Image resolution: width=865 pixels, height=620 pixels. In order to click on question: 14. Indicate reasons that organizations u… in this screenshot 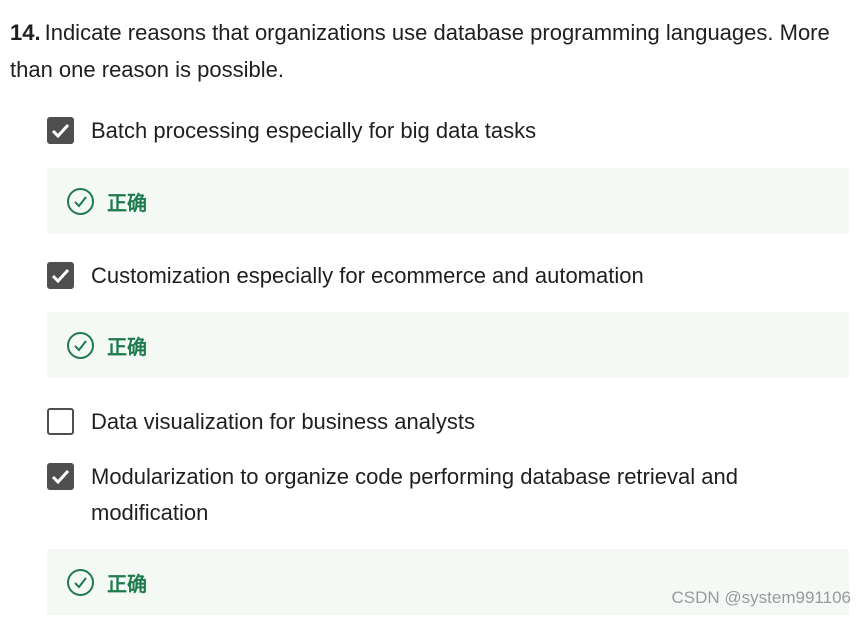, I will do `click(432, 51)`.